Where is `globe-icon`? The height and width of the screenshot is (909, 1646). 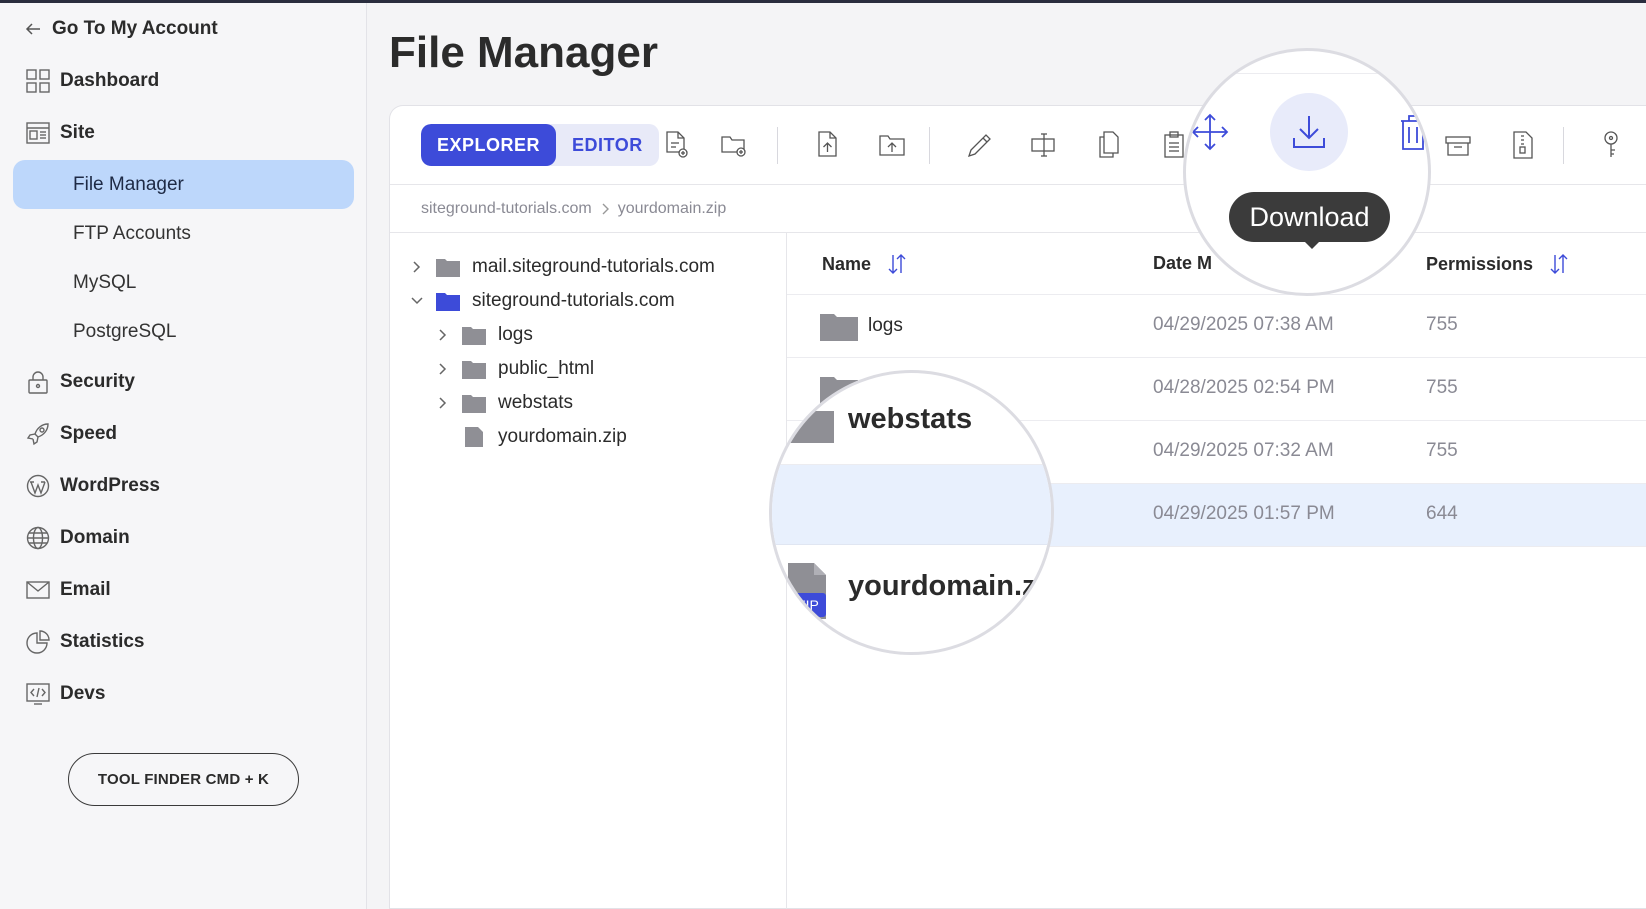 globe-icon is located at coordinates (38, 538).